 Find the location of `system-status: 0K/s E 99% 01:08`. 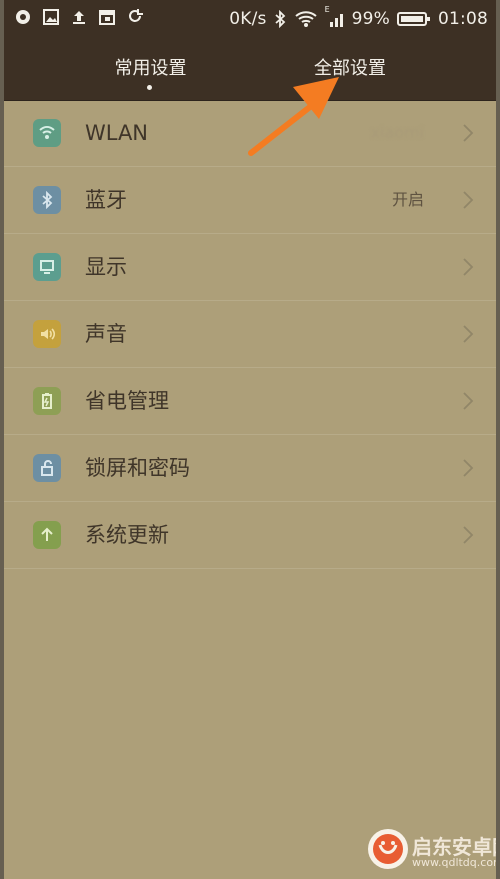

system-status: 0K/s E 99% 01:08 is located at coordinates (358, 18).